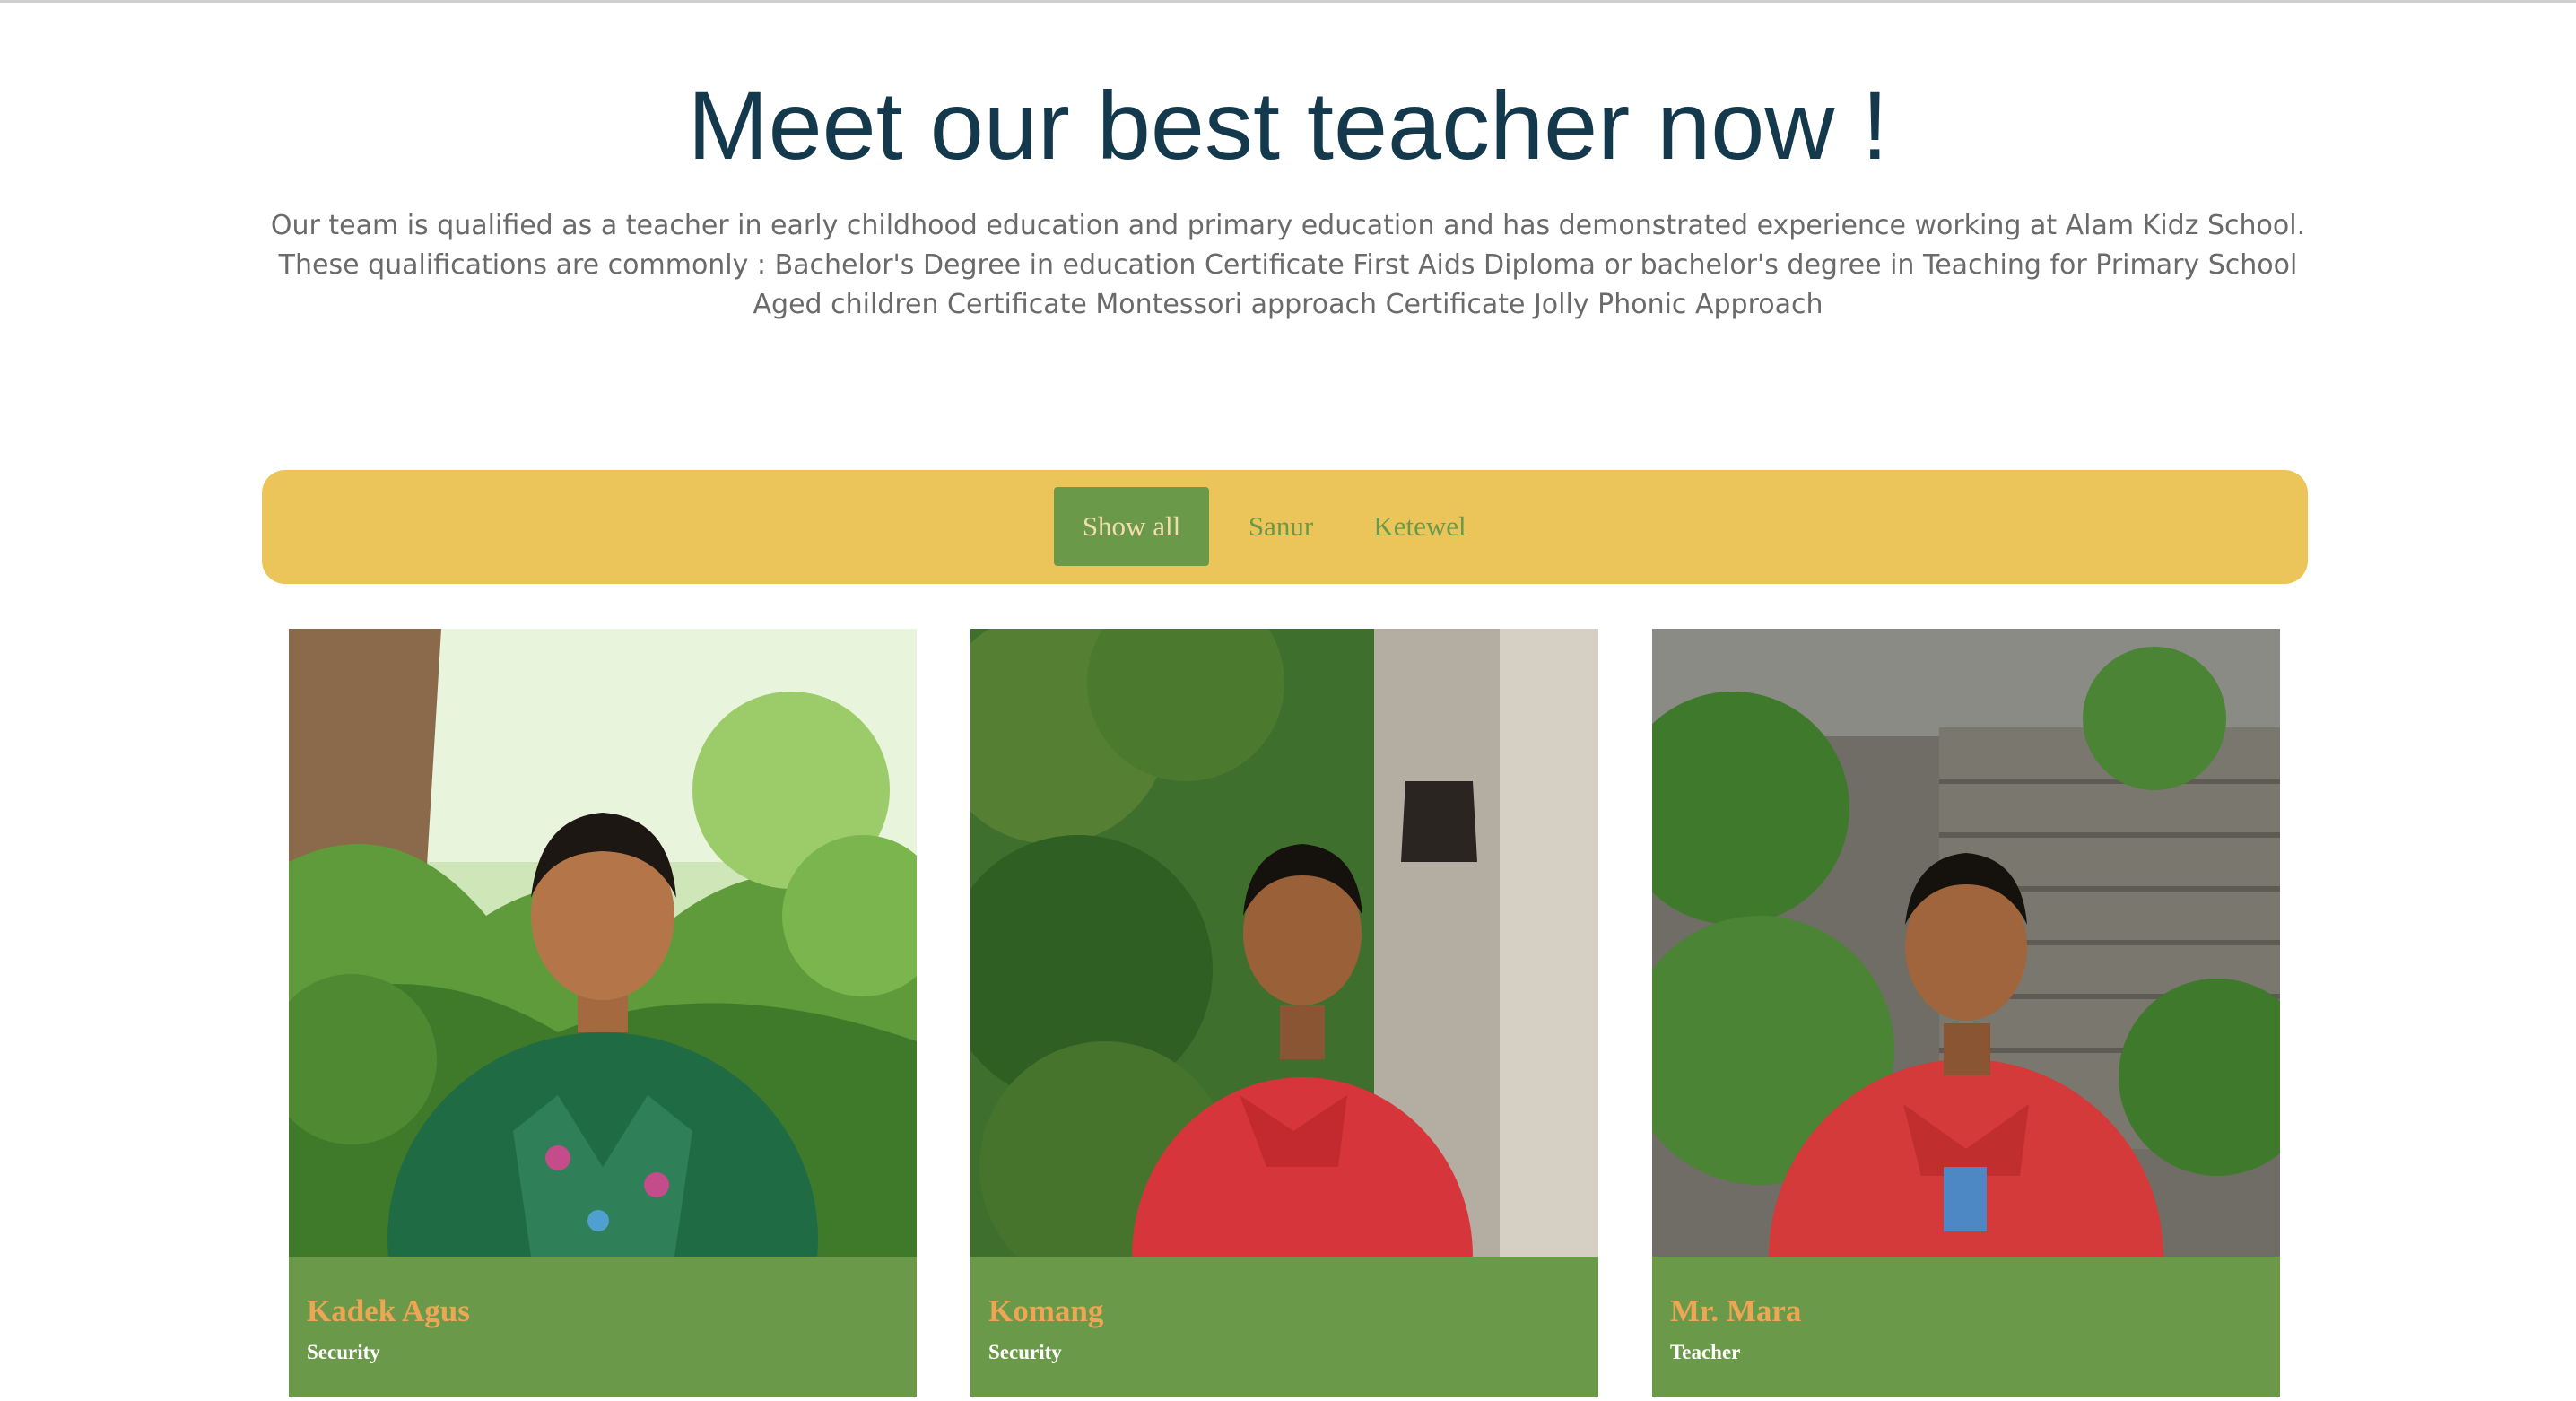 This screenshot has width=2576, height=1401. Describe the element at coordinates (1420, 526) in the screenshot. I see `filter-ketewel-button: Ketewel` at that location.